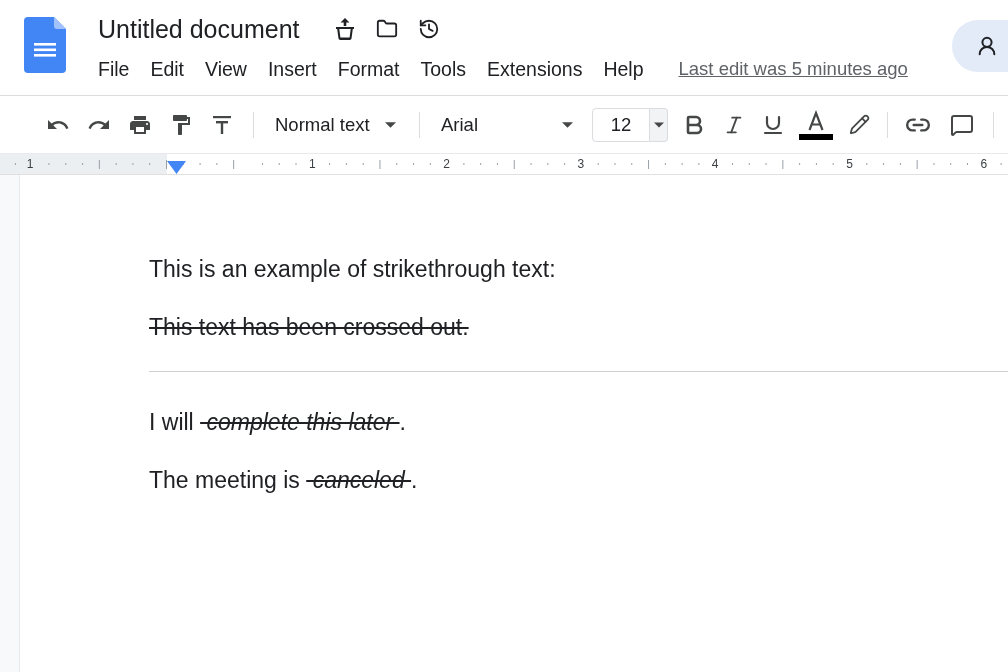  What do you see at coordinates (386, 29) in the screenshot?
I see `folder-icon` at bounding box center [386, 29].